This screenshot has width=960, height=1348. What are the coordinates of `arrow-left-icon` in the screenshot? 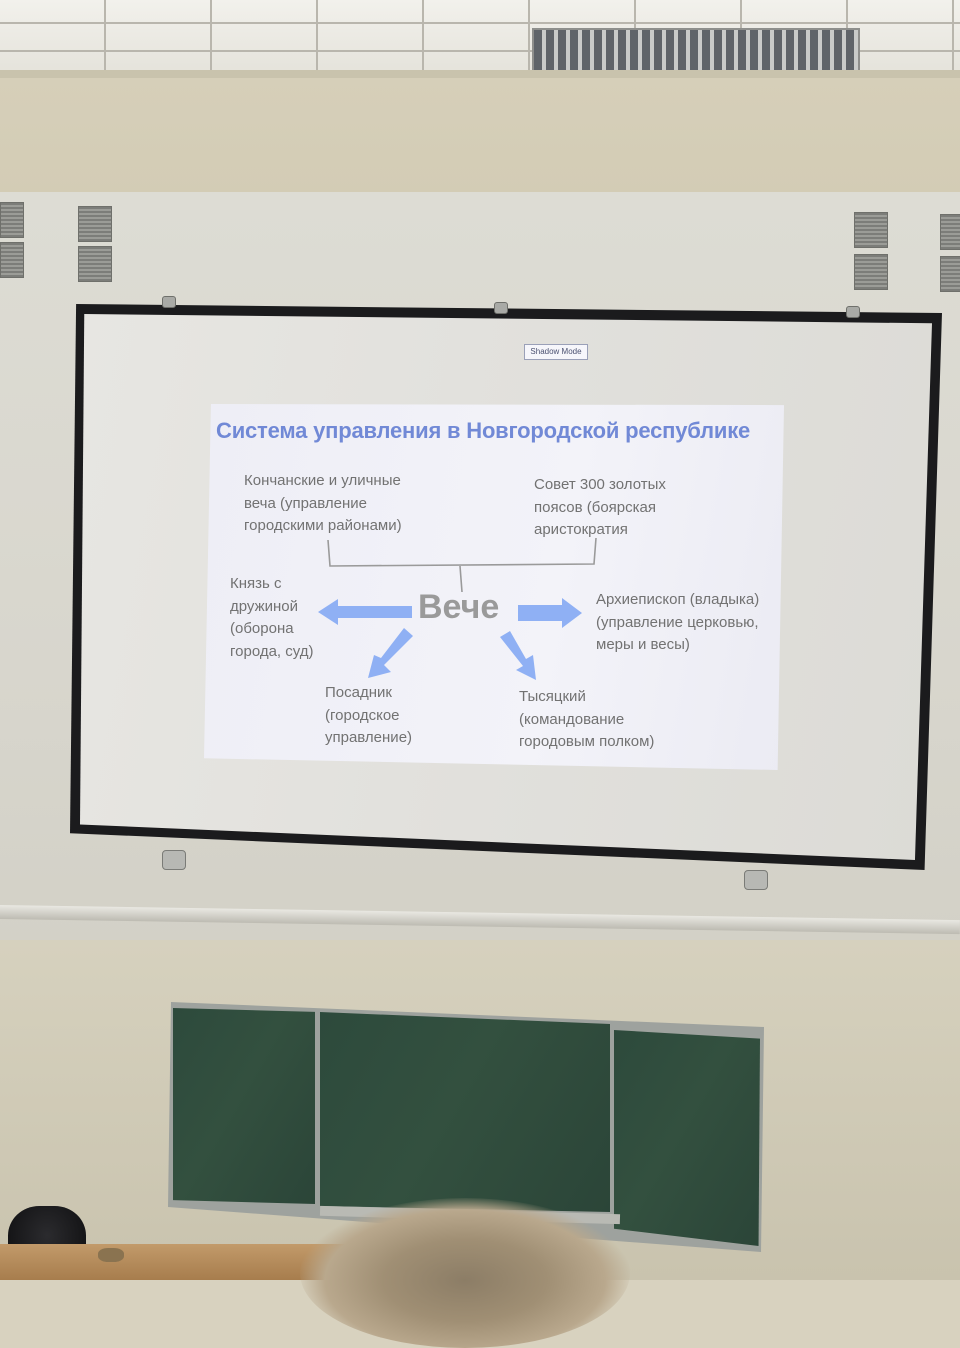 It's located at (365, 612).